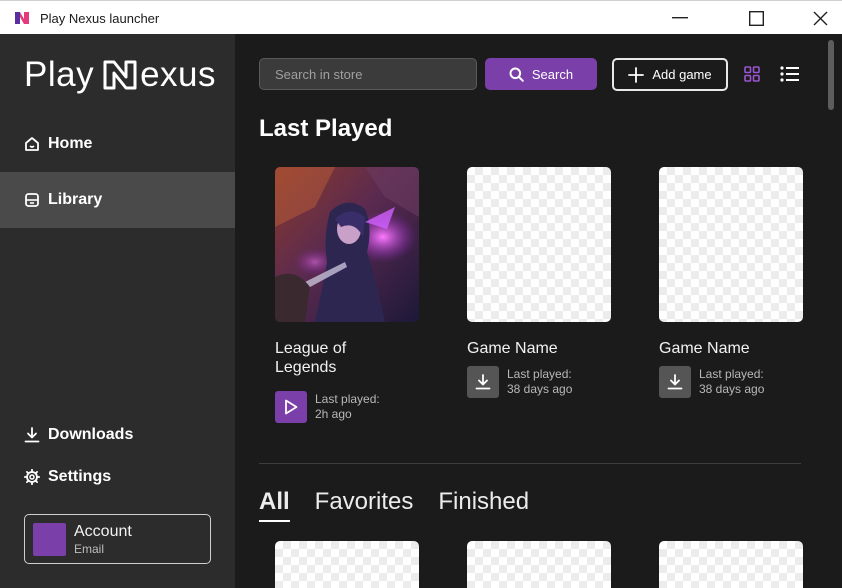 This screenshot has width=842, height=588. Describe the element at coordinates (368, 74) in the screenshot. I see `search-input` at that location.